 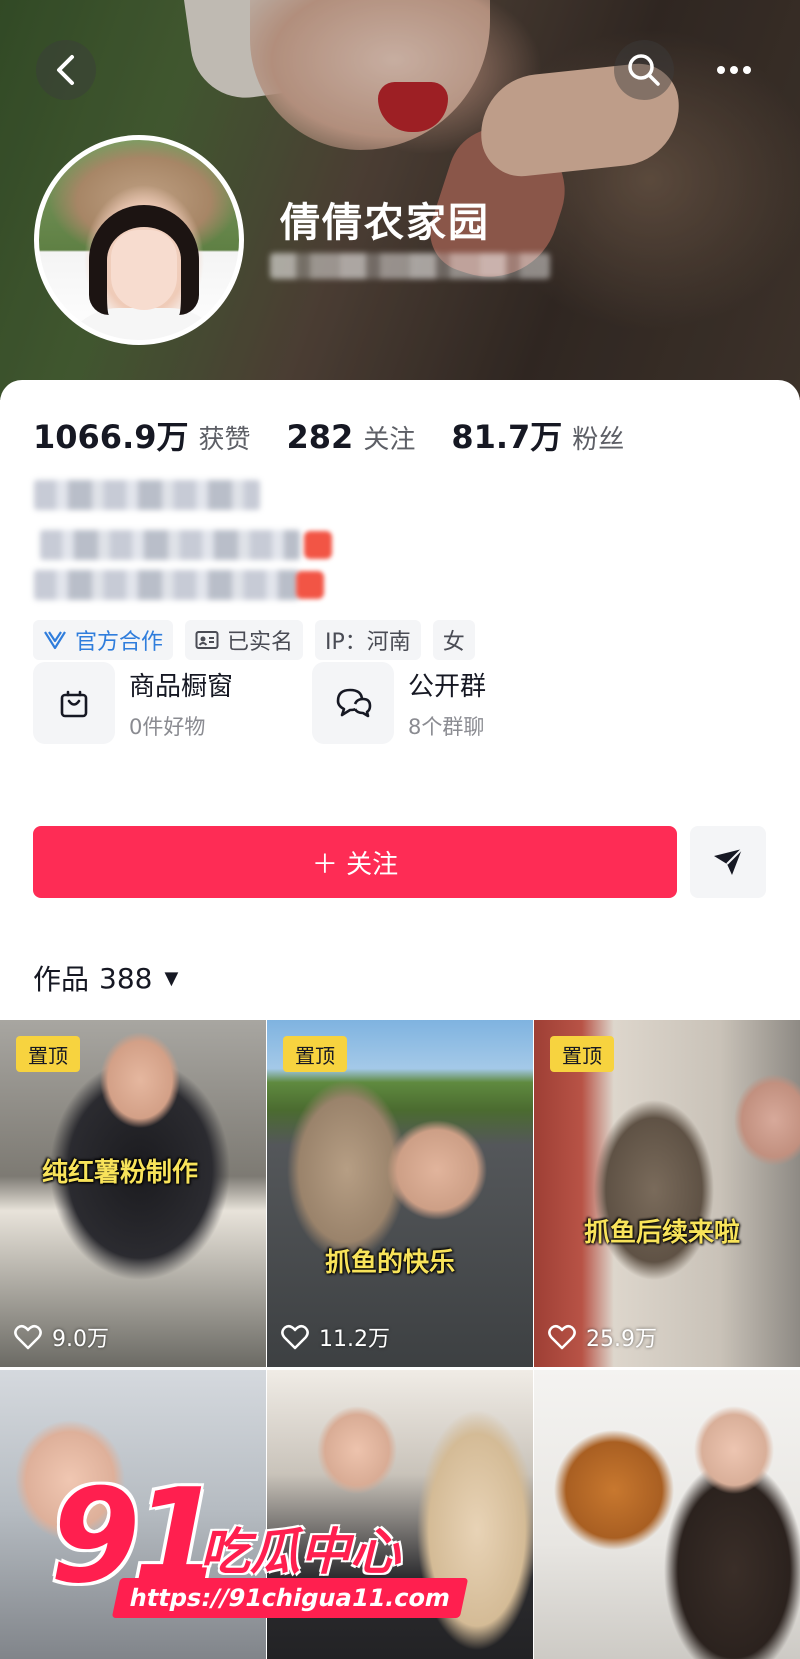 What do you see at coordinates (355, 862) in the screenshot?
I see `follow-button: ＋ 关注` at bounding box center [355, 862].